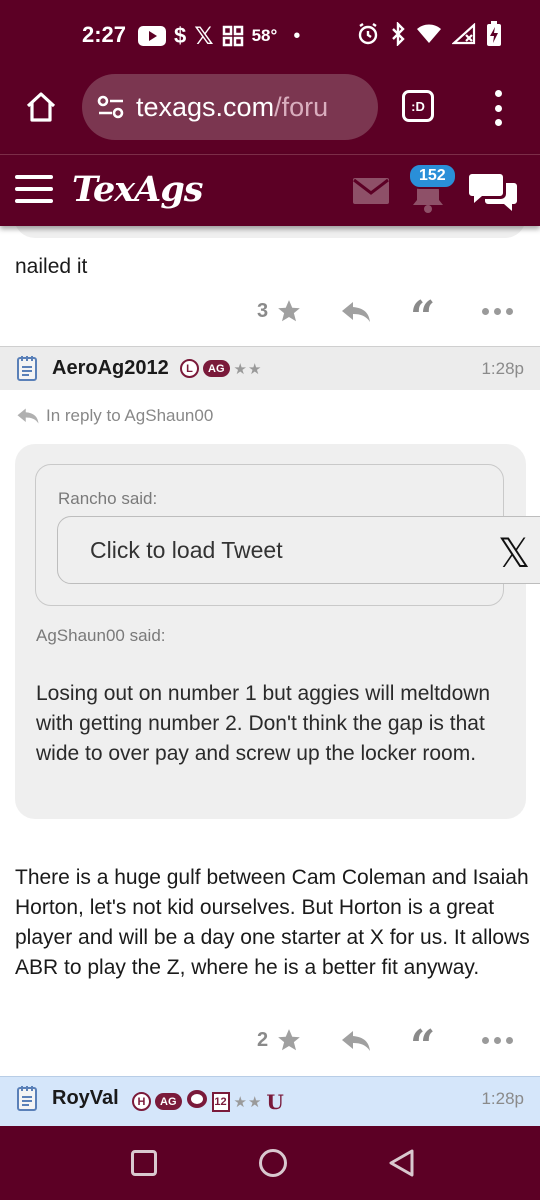 The height and width of the screenshot is (1200, 540). Describe the element at coordinates (204, 36) in the screenshot. I see `x-icon: 𝕏` at that location.